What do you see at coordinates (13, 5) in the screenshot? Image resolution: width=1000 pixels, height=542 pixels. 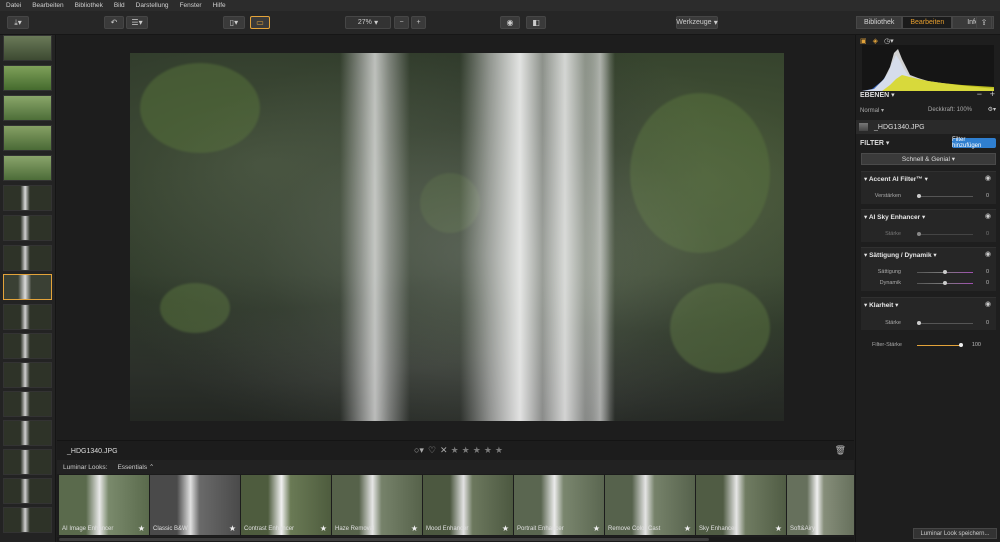 I see `menu-datei: Datei` at bounding box center [13, 5].